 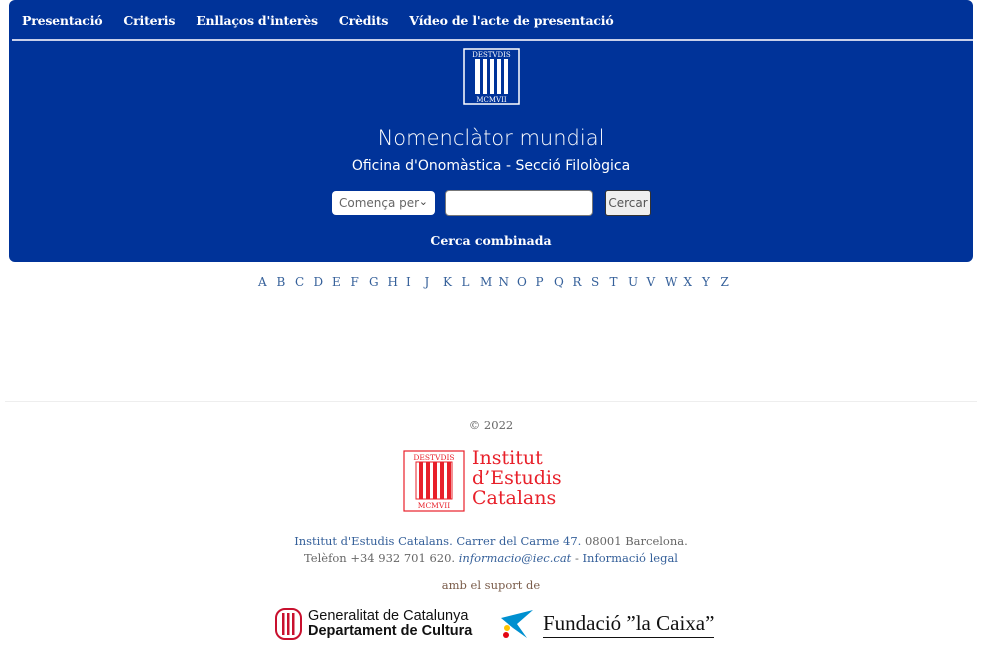 I want to click on letter-link-f: F, so click(x=360, y=282).